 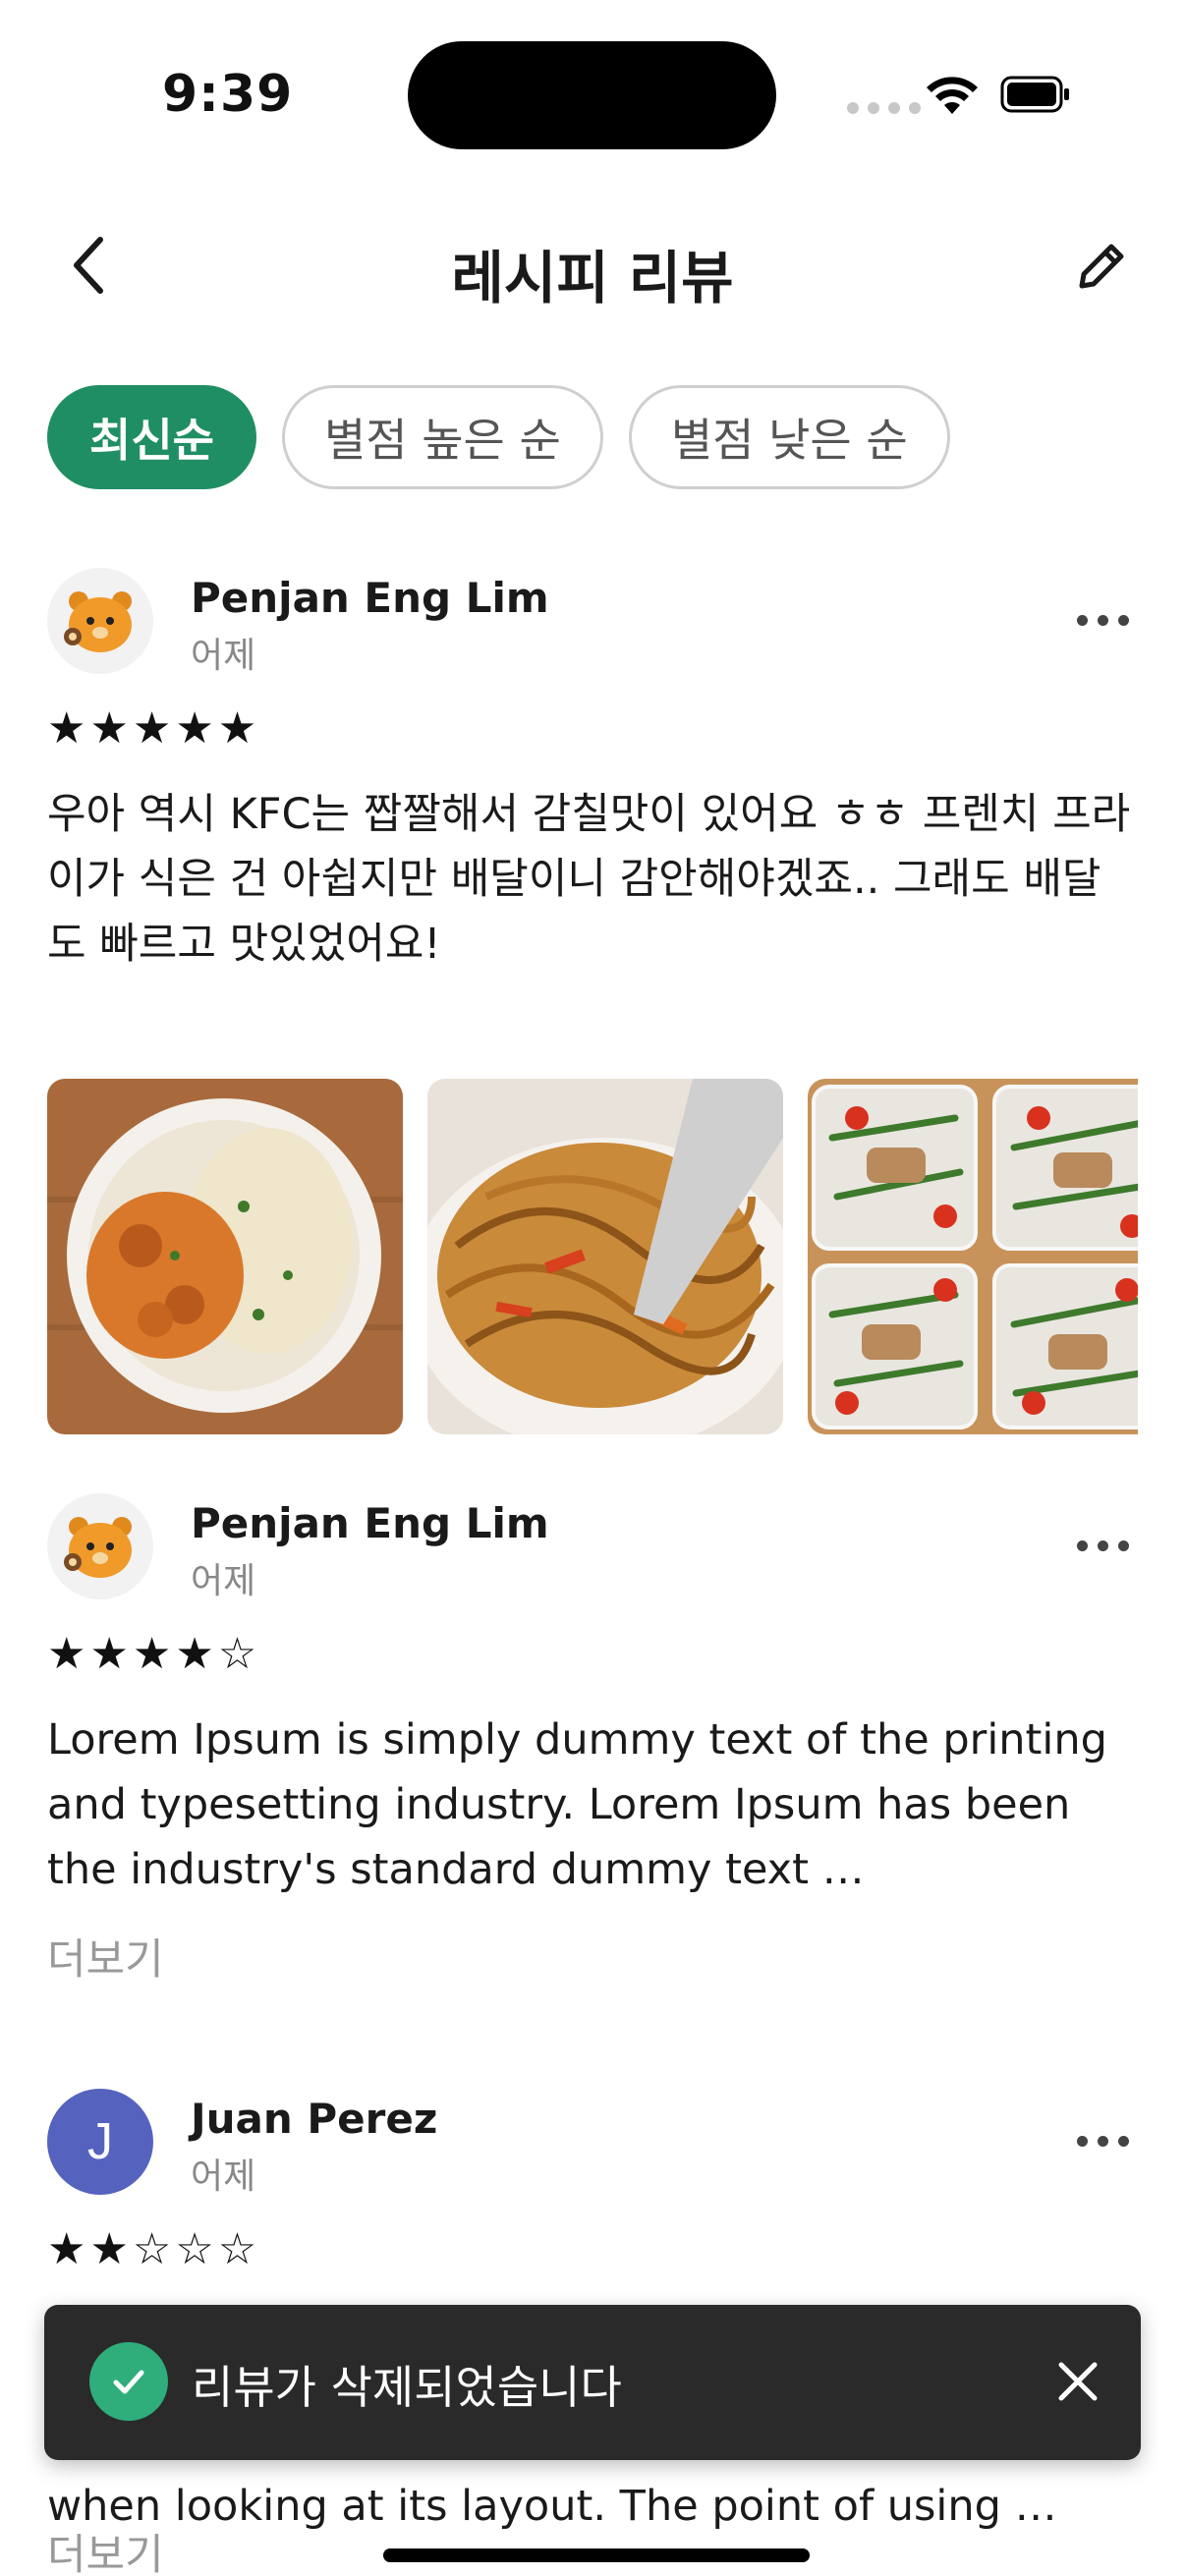 I want to click on chip-rating-high: 별점 높은 순, so click(x=442, y=437).